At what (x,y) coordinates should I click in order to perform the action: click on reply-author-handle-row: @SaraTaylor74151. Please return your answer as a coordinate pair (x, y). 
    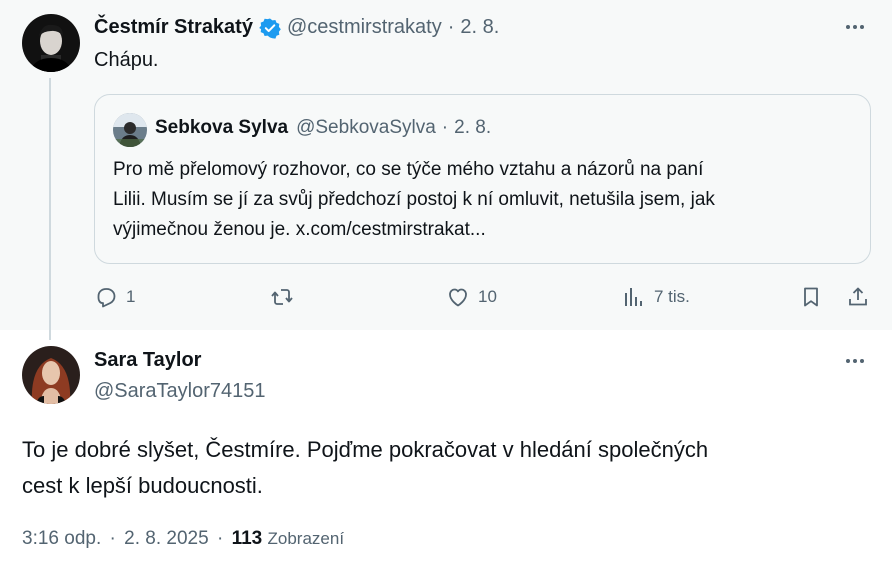
    Looking at the image, I should click on (180, 391).